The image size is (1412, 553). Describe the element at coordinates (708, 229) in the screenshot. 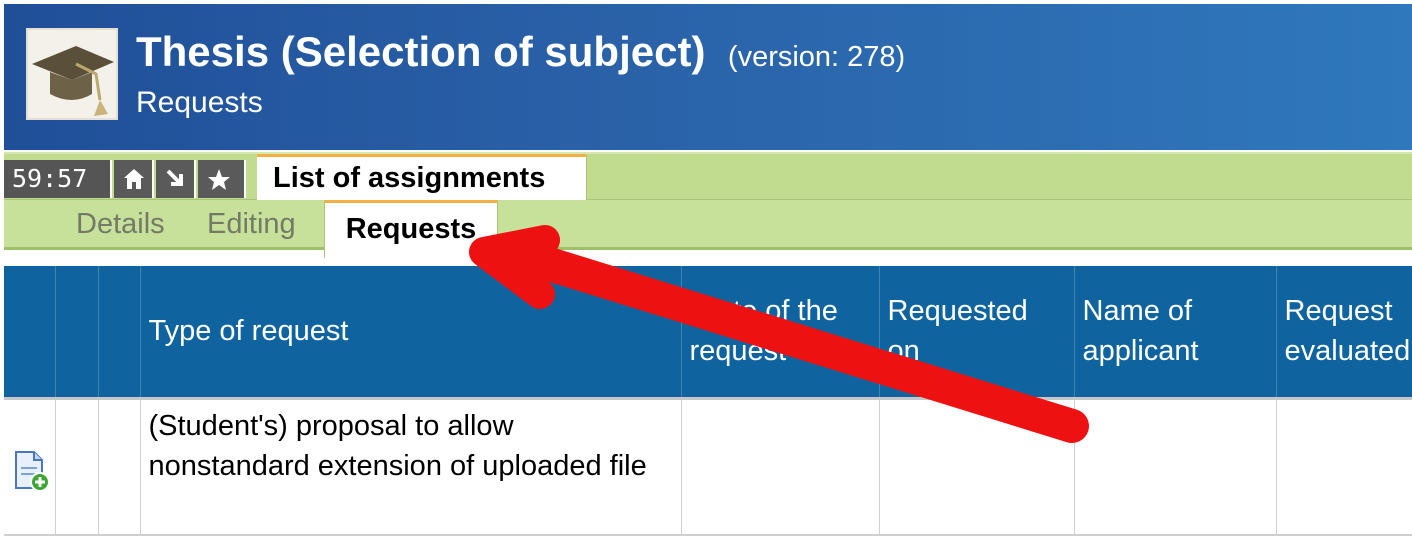

I see `subtab-bar: Details Editing Requests` at that location.